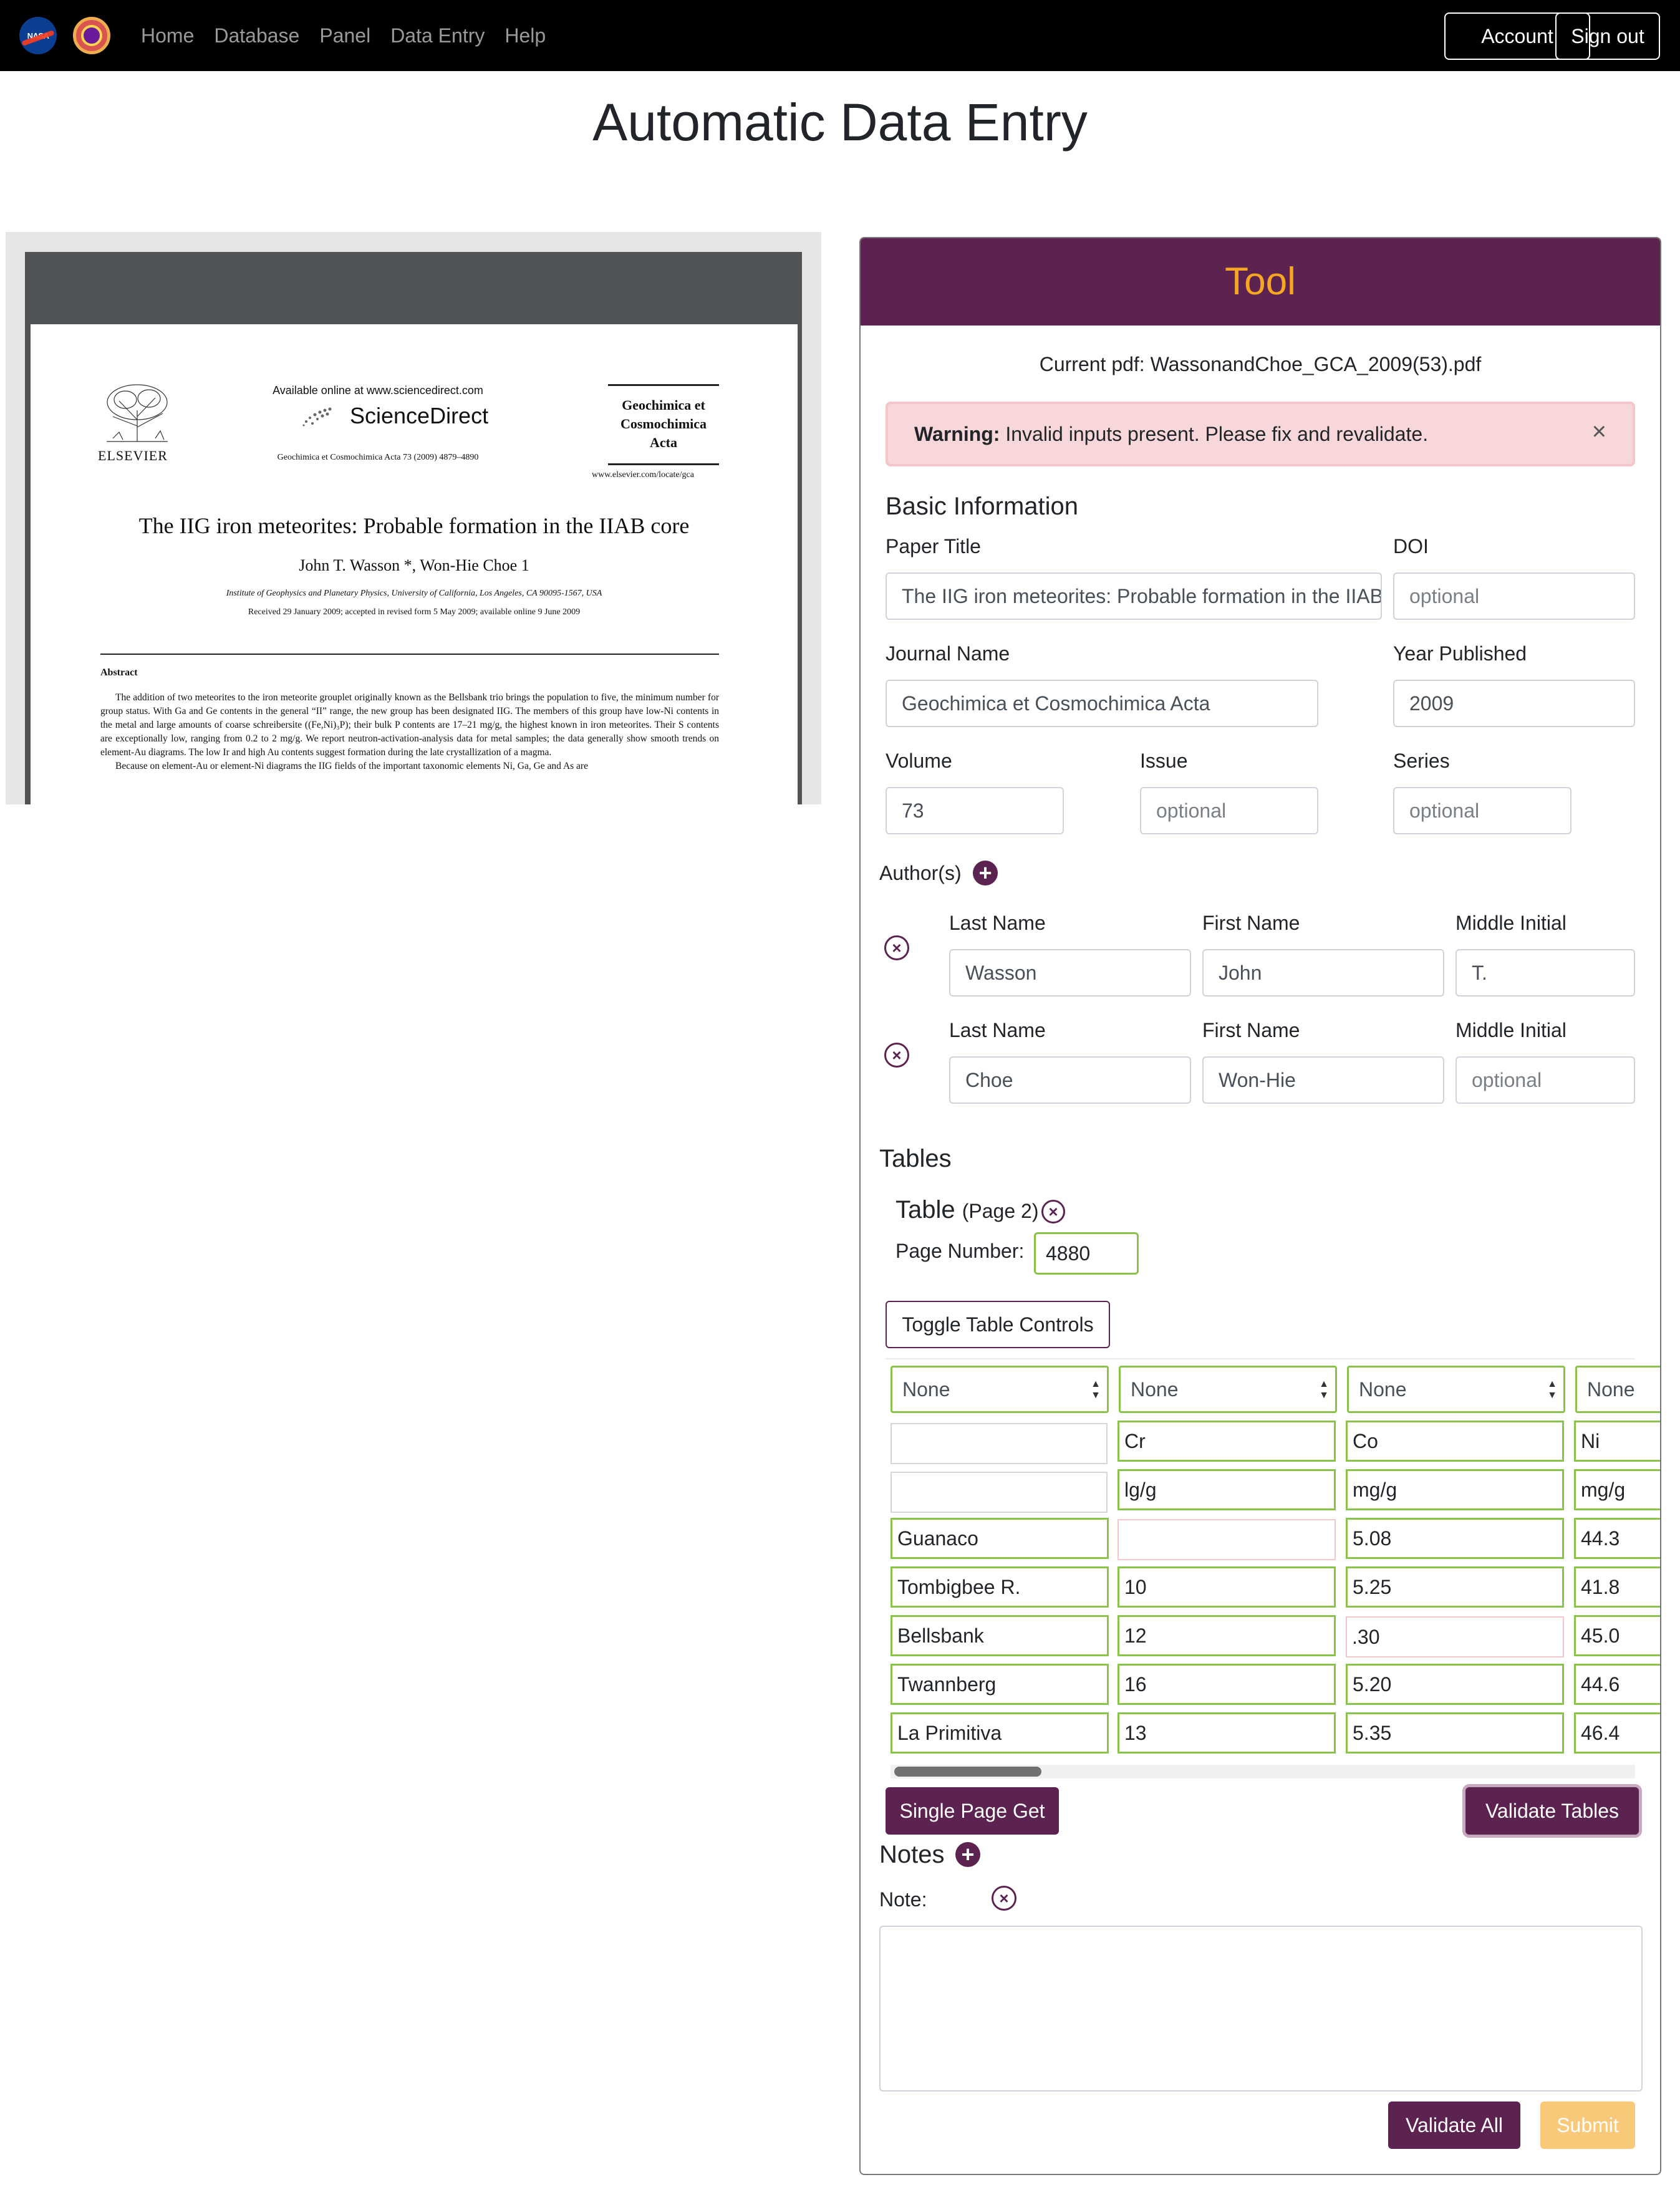 The height and width of the screenshot is (2210, 1680). I want to click on table-cell: 5.35, so click(1455, 1733).